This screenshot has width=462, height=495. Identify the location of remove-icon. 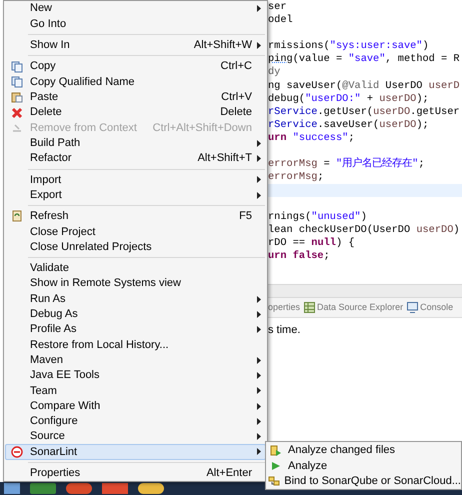
(17, 128).